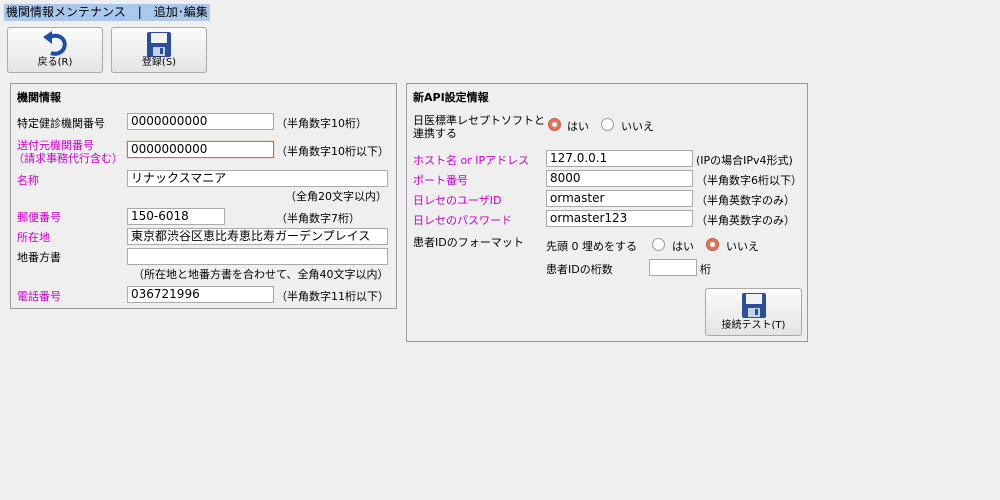  What do you see at coordinates (257, 178) in the screenshot?
I see `name-input: リナックスマニア` at bounding box center [257, 178].